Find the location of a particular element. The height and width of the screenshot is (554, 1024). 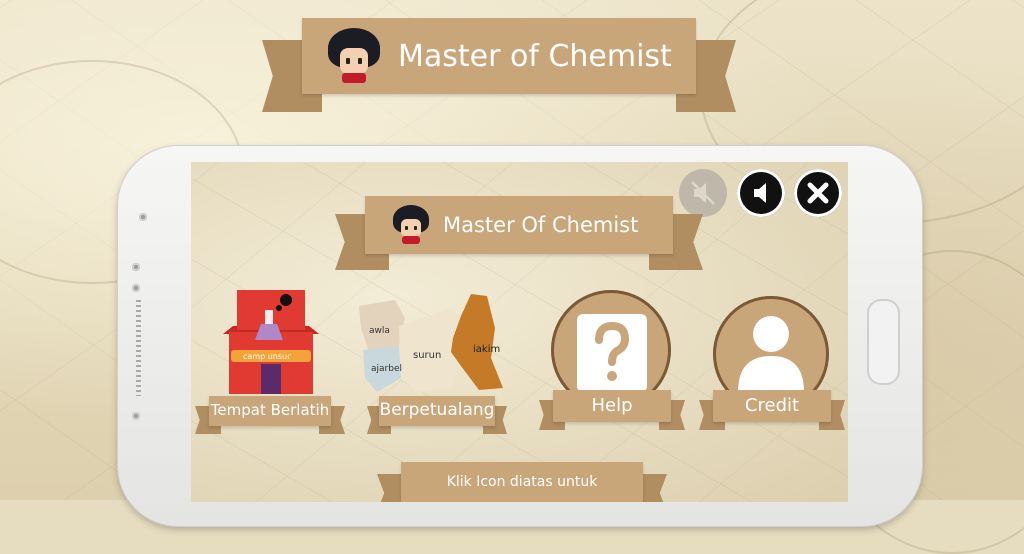

menu-adventure-label: Berpetualang is located at coordinates (437, 410).